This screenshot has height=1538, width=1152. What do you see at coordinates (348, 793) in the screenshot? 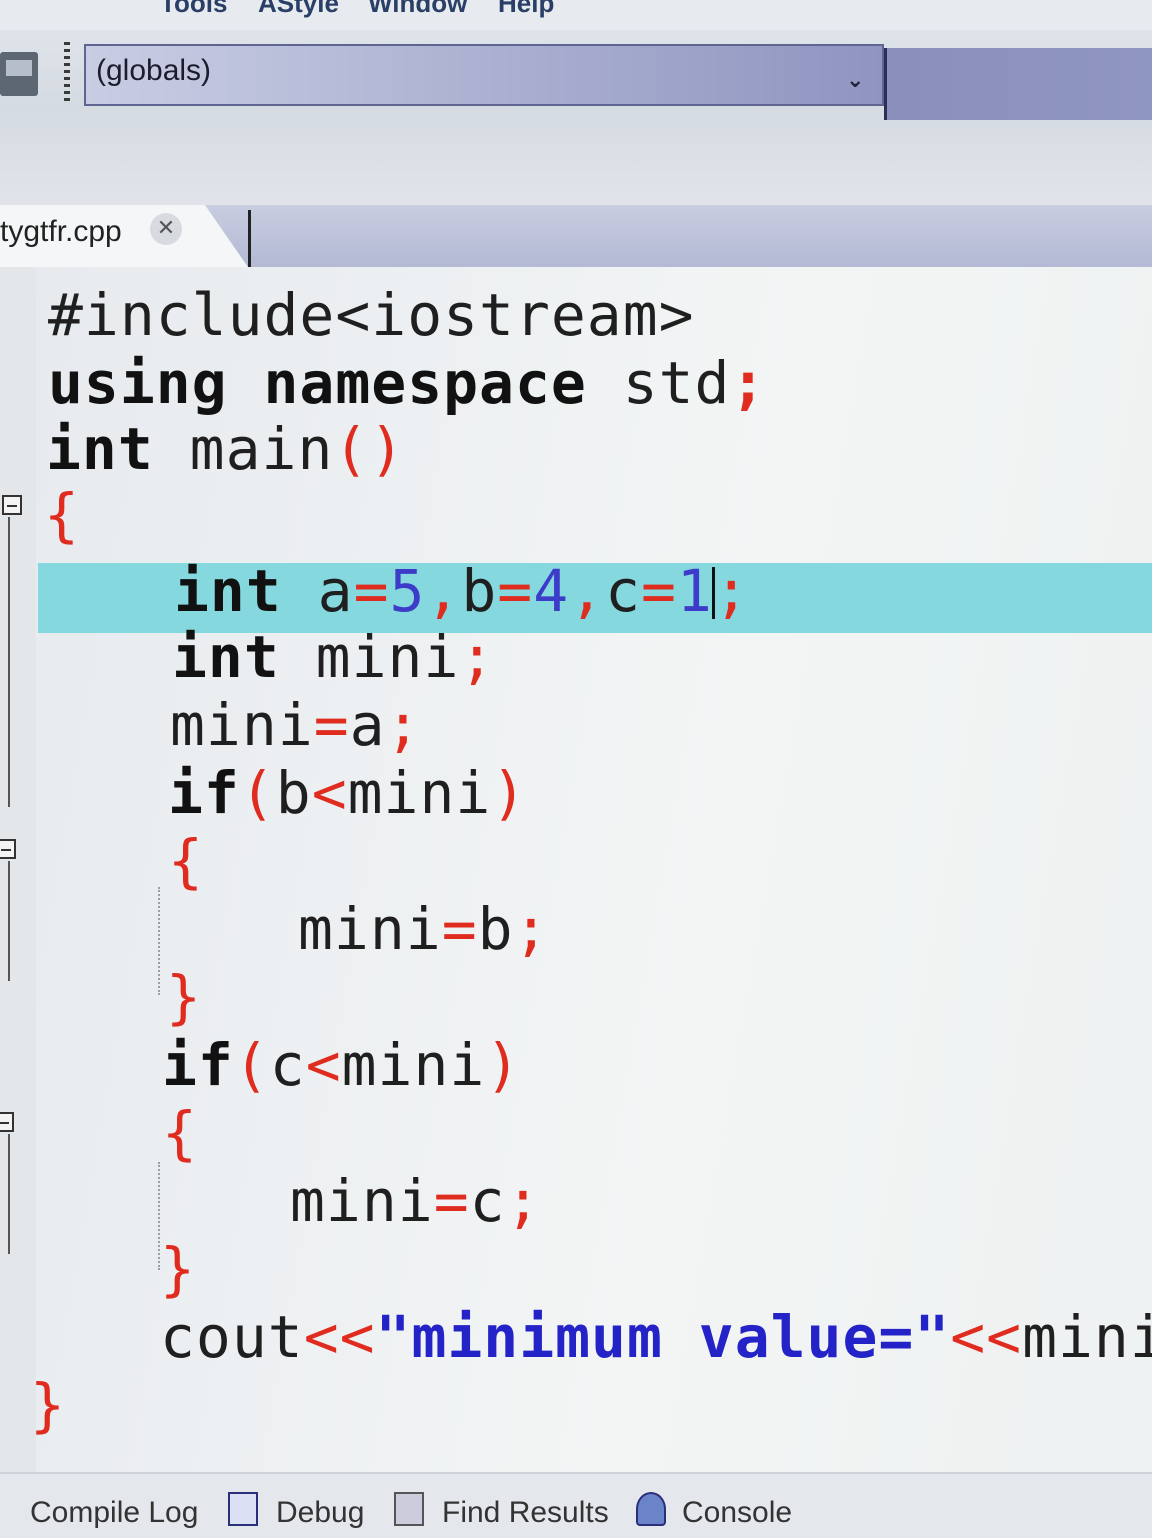
I see `code-line-8: if(b<mini)` at bounding box center [348, 793].